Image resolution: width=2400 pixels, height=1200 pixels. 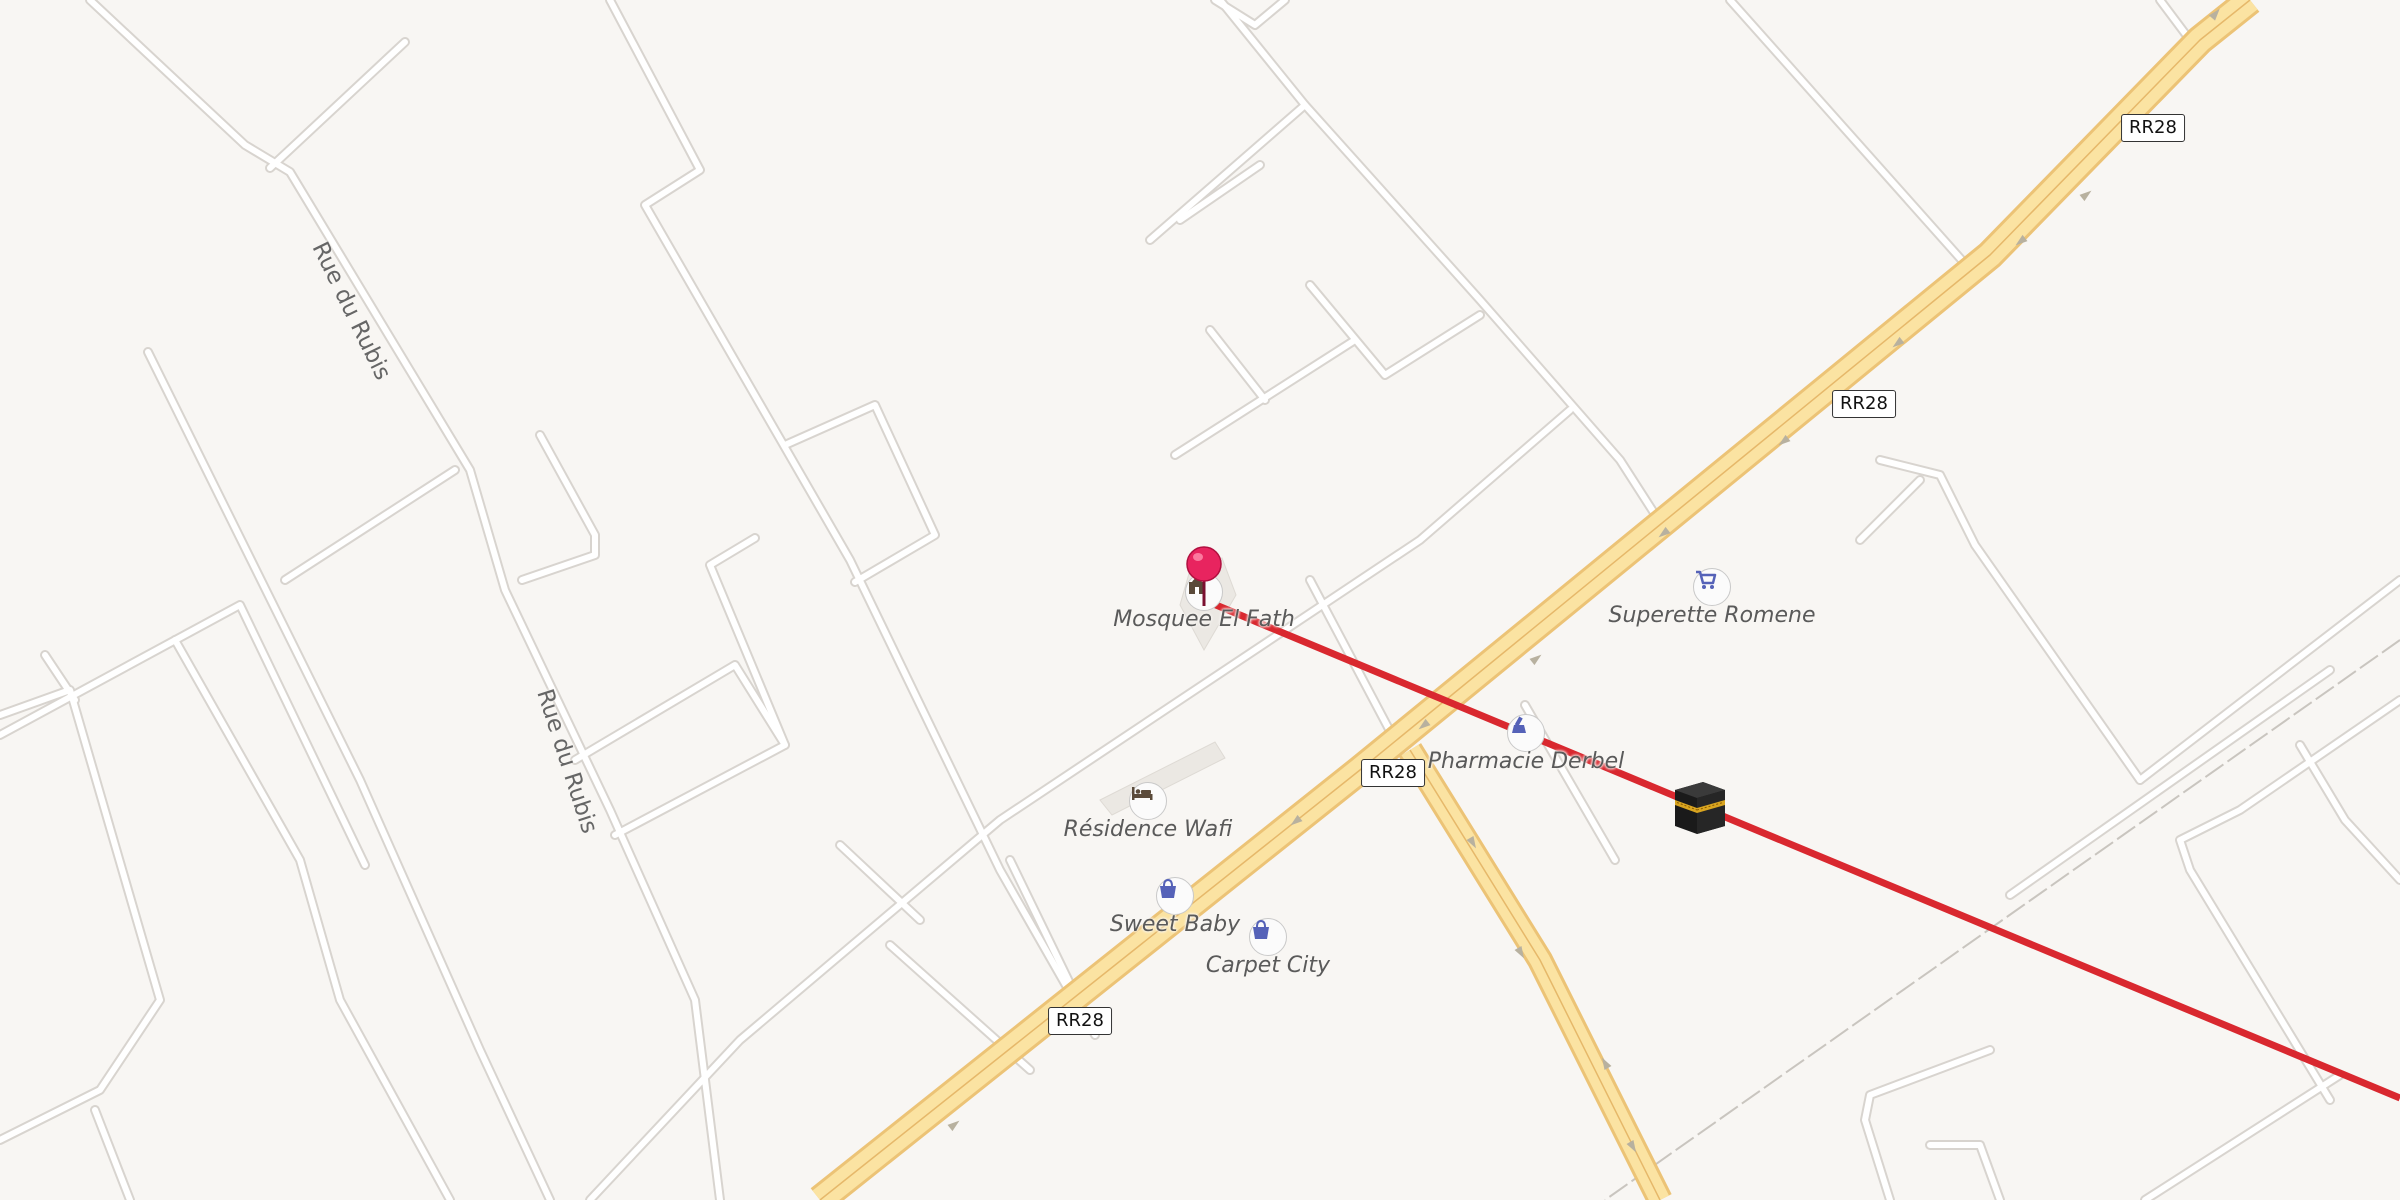 What do you see at coordinates (1526, 761) in the screenshot?
I see `poi-label-pharmacie-derbel: Pharmacie Derbel` at bounding box center [1526, 761].